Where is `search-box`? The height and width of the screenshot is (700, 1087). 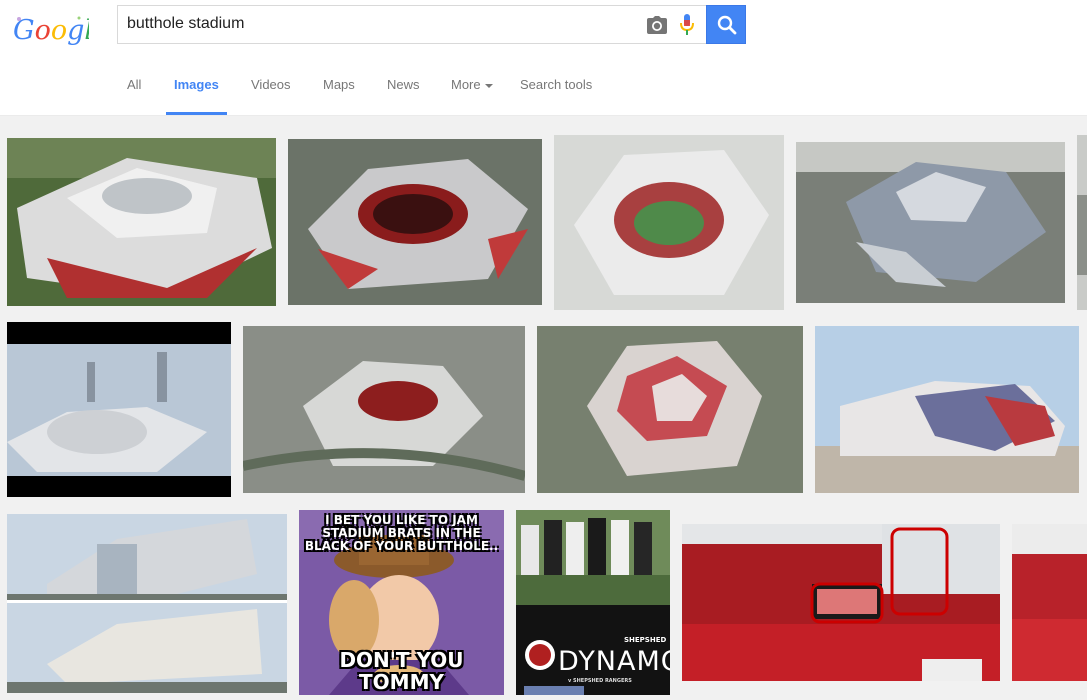
search-box is located at coordinates (411, 24).